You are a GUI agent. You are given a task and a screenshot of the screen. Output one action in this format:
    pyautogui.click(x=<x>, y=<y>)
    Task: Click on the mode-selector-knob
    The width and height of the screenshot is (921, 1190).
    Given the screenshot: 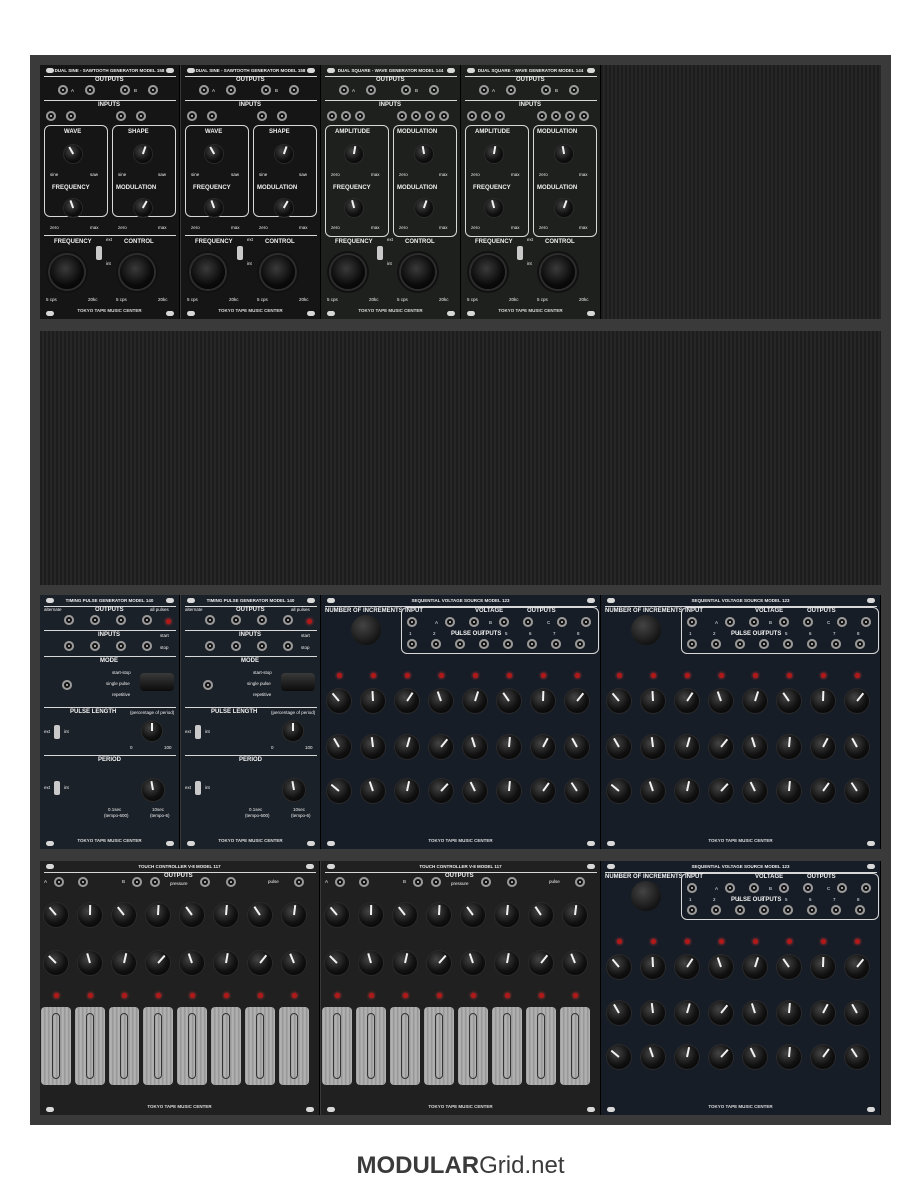 What is the action you would take?
    pyautogui.click(x=298, y=682)
    